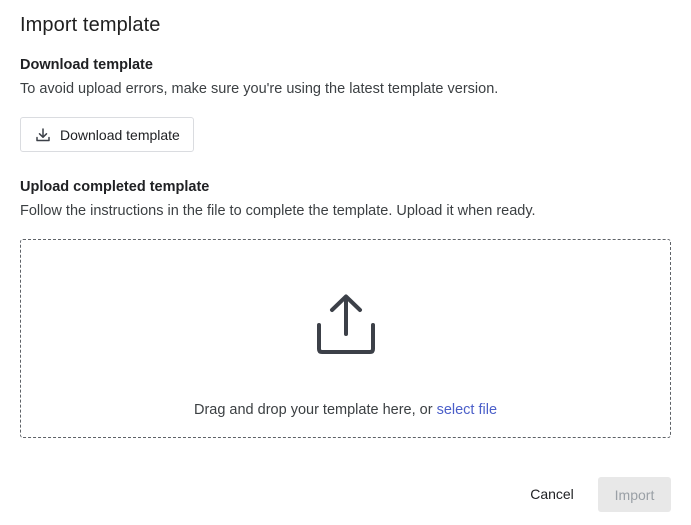 This screenshot has height=525, width=691. I want to click on cancel-button: Cancel, so click(552, 494).